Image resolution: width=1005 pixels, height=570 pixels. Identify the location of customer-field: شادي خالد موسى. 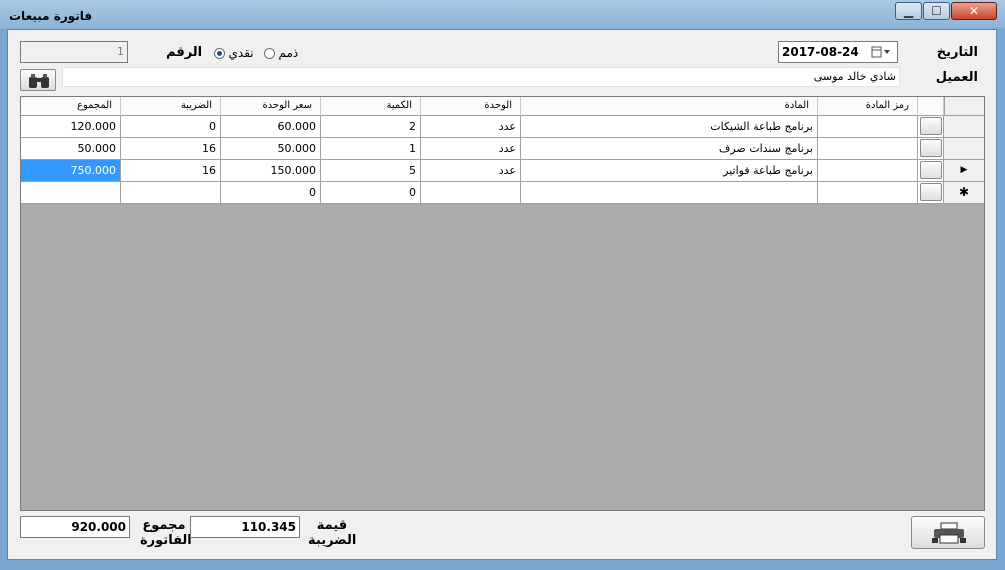
(481, 77).